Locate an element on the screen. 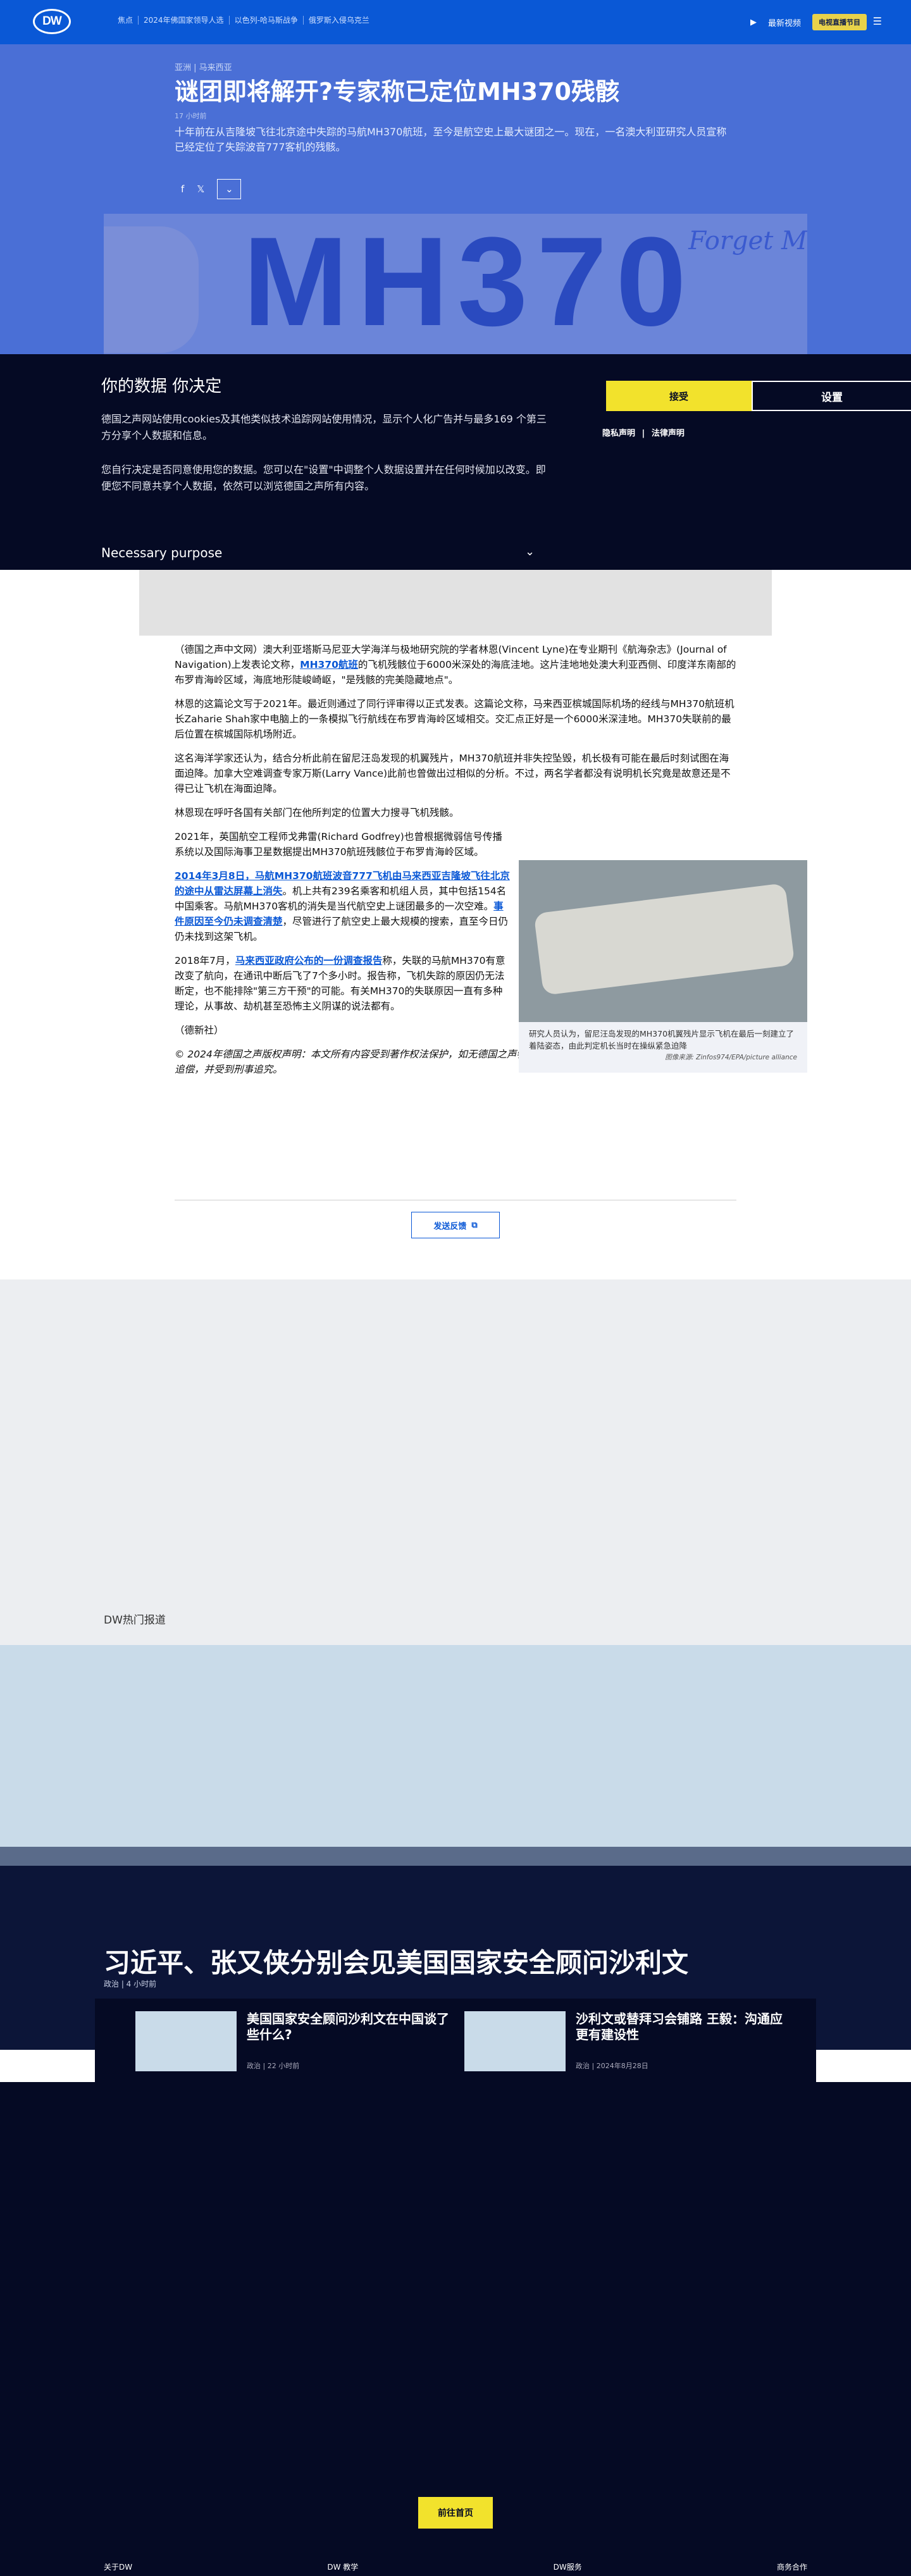 This screenshot has width=911, height=2576. header-actions: ▶ 最新视频 电视直播节目 is located at coordinates (808, 22).